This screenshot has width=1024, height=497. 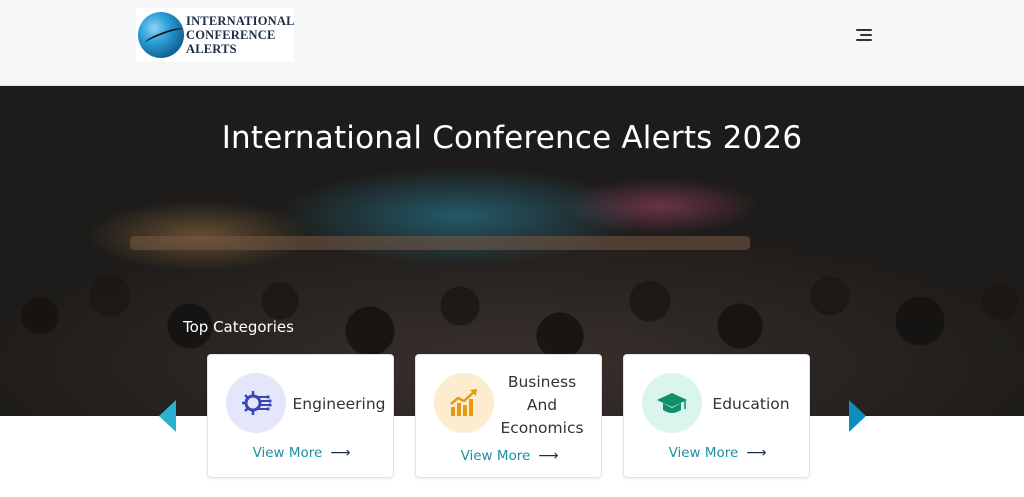 I want to click on category-label-engineering: Engineering, so click(x=339, y=404).